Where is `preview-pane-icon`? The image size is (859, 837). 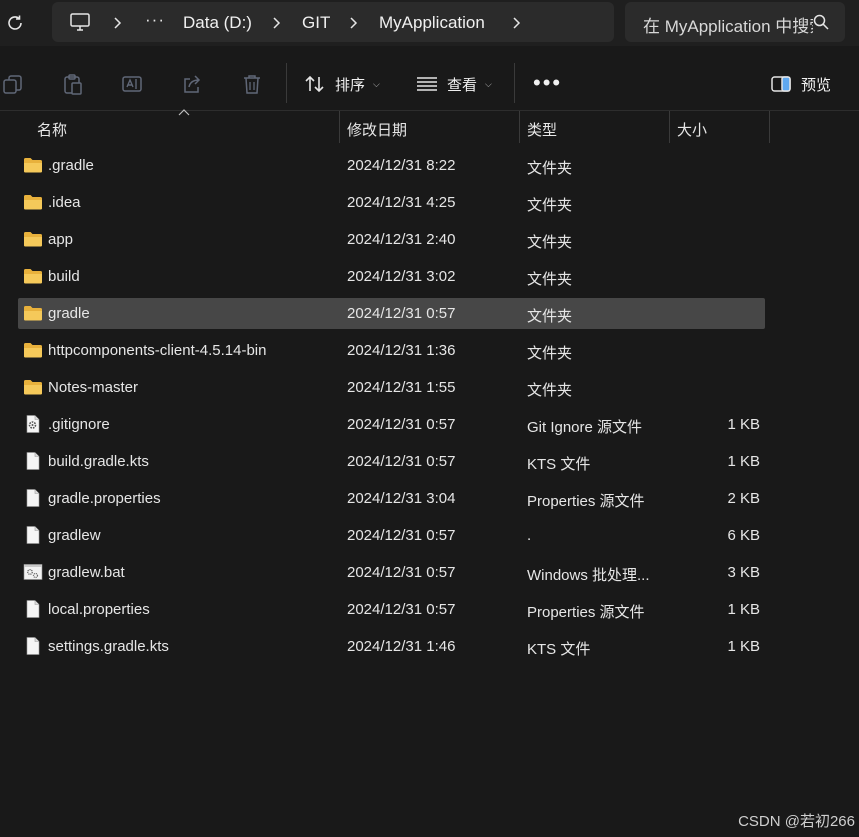 preview-pane-icon is located at coordinates (781, 84).